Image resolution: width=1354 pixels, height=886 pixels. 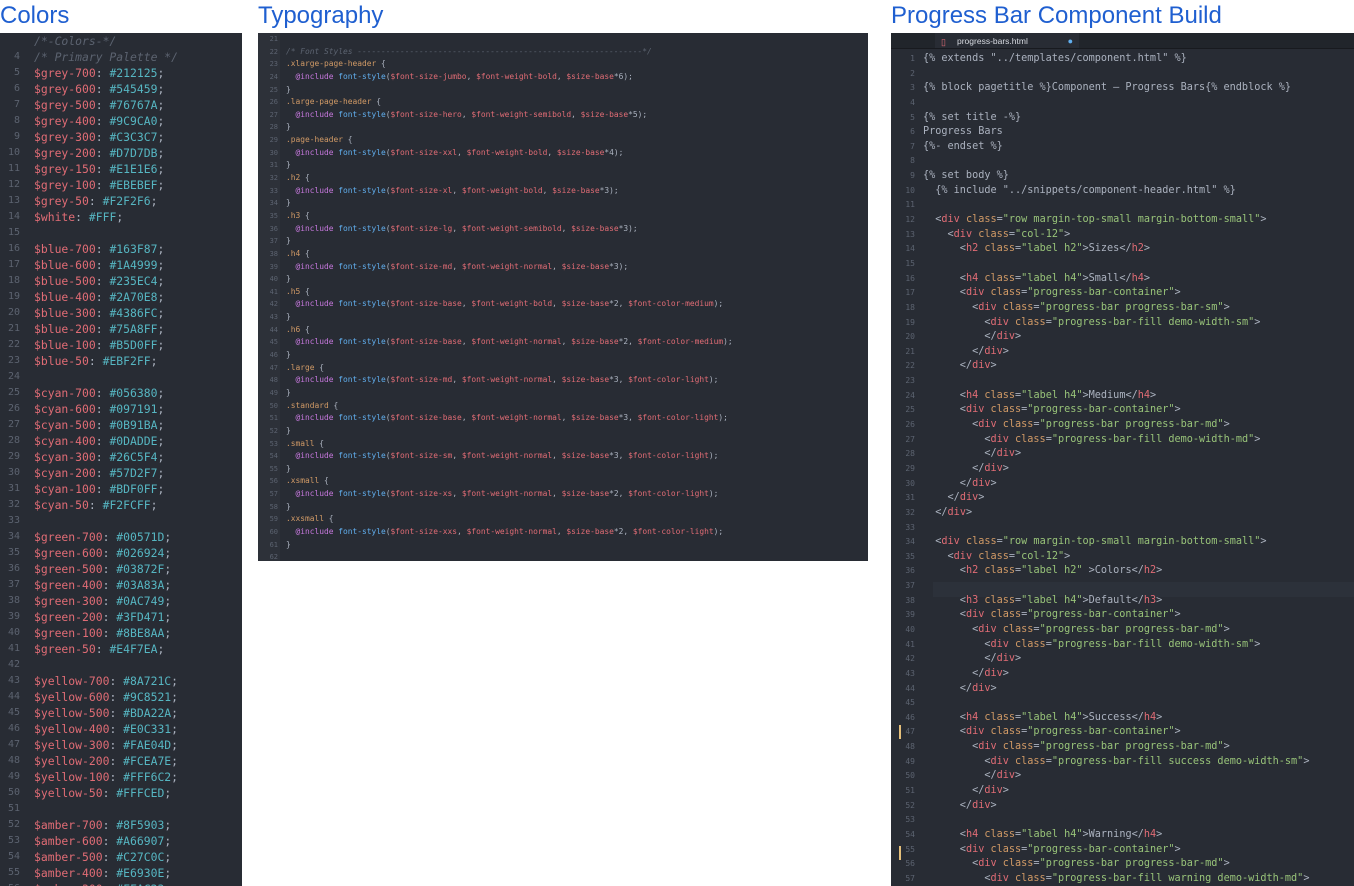 I want to click on line-number: 3, so click(x=912, y=88).